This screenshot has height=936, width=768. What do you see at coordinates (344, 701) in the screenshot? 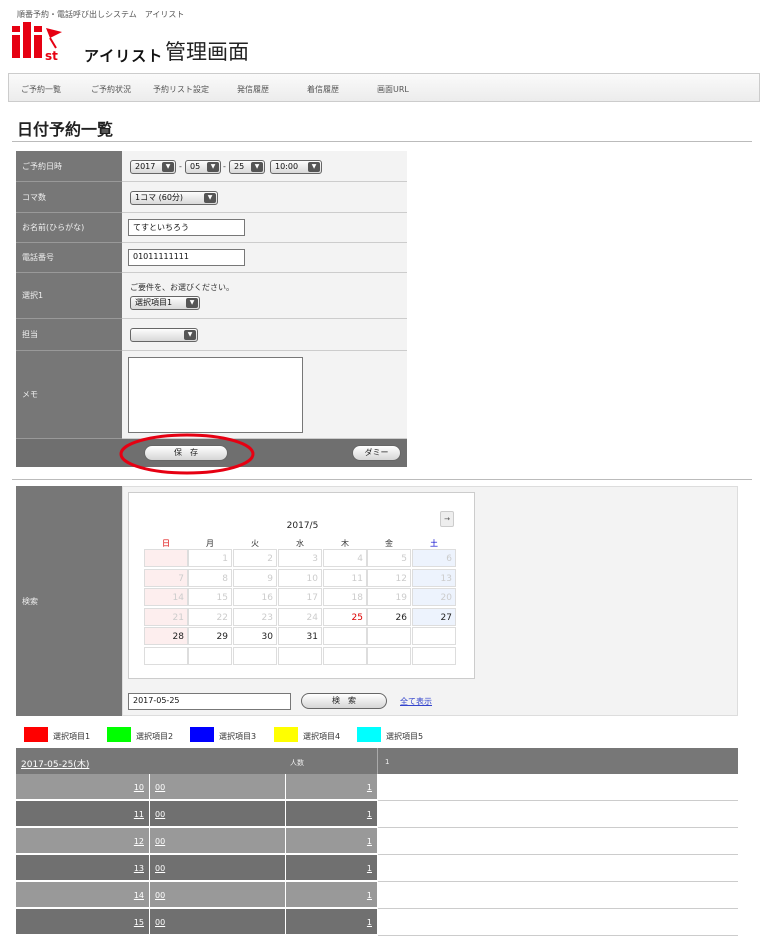
I see `search-button: 検 索` at bounding box center [344, 701].